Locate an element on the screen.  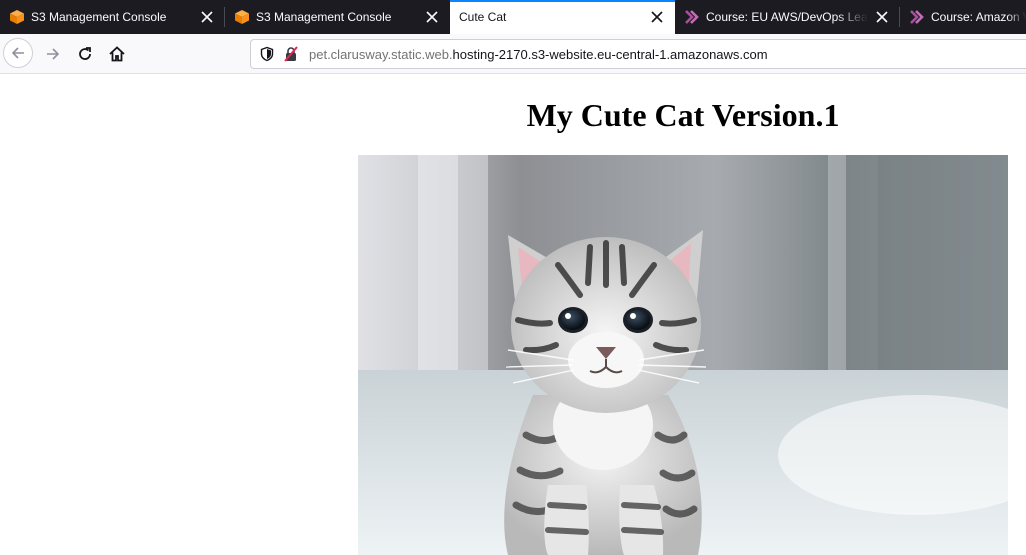
tab-label: Course: EU AWS/DevOps Learn is located at coordinates (787, 17).